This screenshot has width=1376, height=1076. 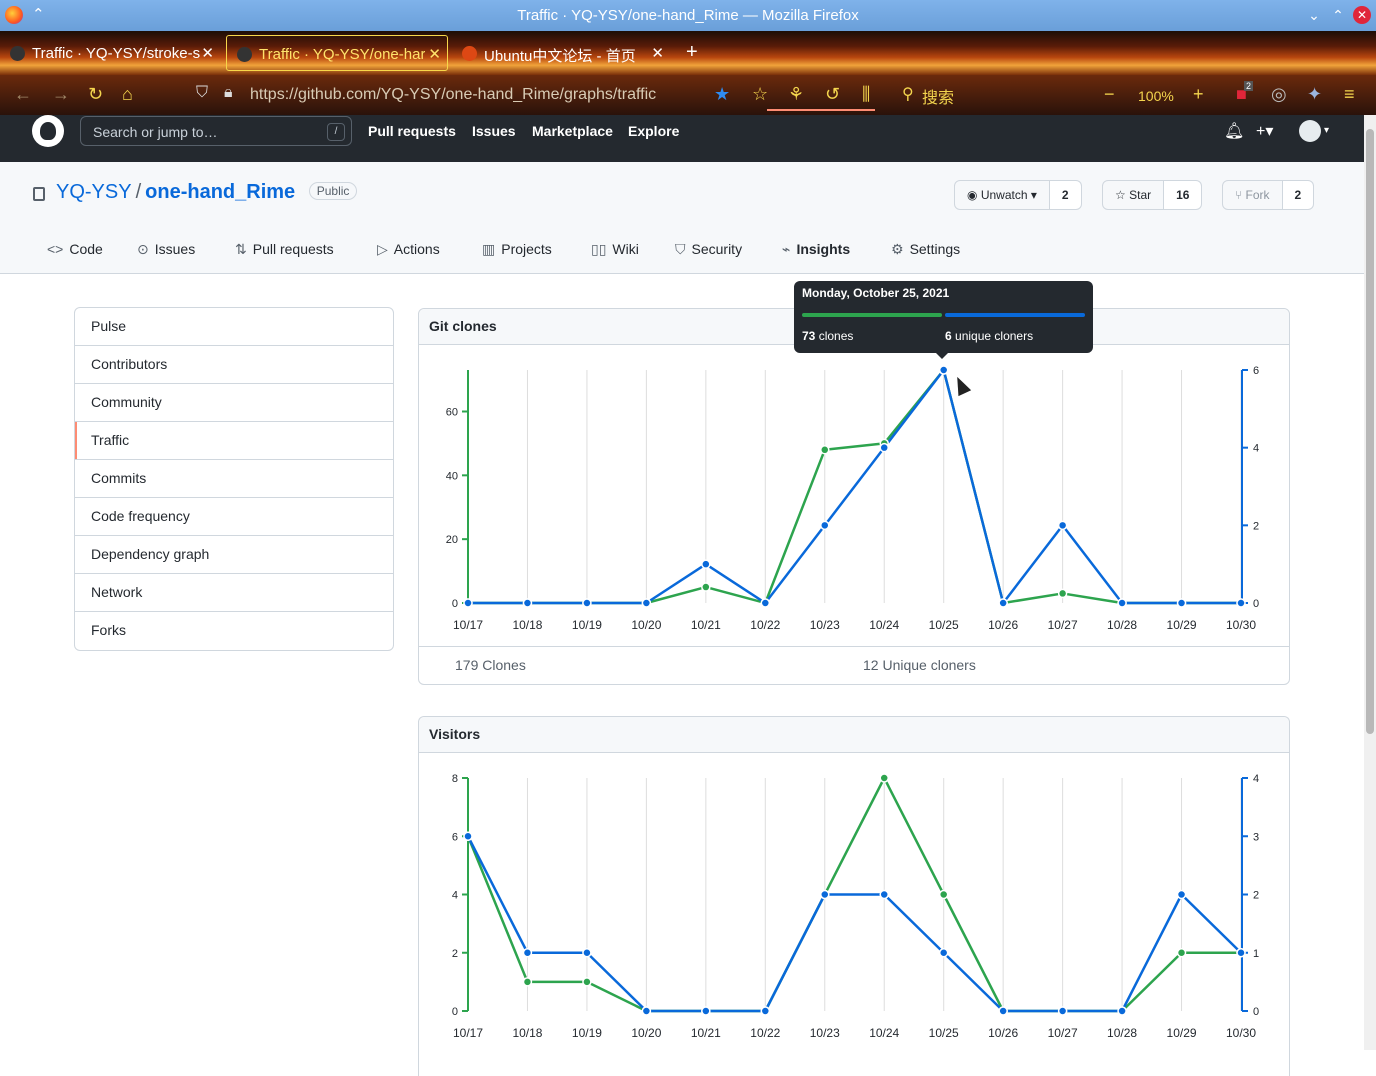 What do you see at coordinates (572, 131) in the screenshot?
I see `nav-marketplace: Marketplace` at bounding box center [572, 131].